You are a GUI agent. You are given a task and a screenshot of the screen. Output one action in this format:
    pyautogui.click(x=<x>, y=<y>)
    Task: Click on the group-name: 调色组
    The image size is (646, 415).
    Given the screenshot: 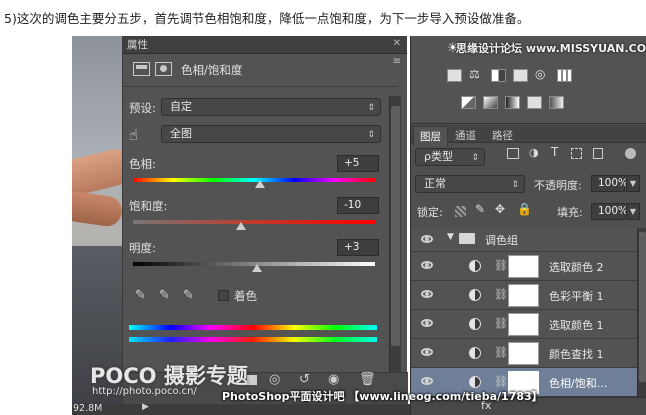 What is the action you would take?
    pyautogui.click(x=501, y=240)
    